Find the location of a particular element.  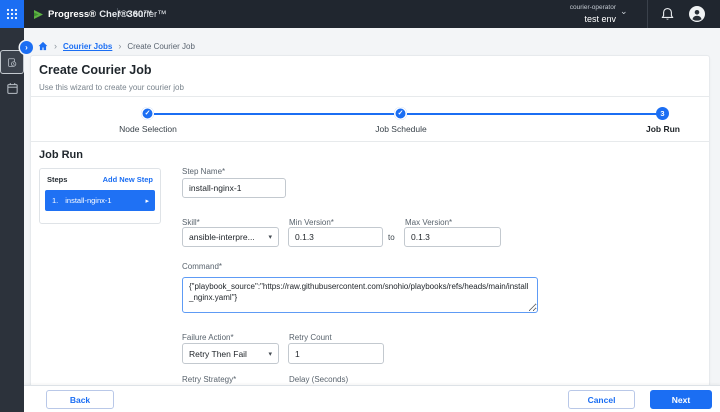

progress-logo-icon is located at coordinates (38, 14).